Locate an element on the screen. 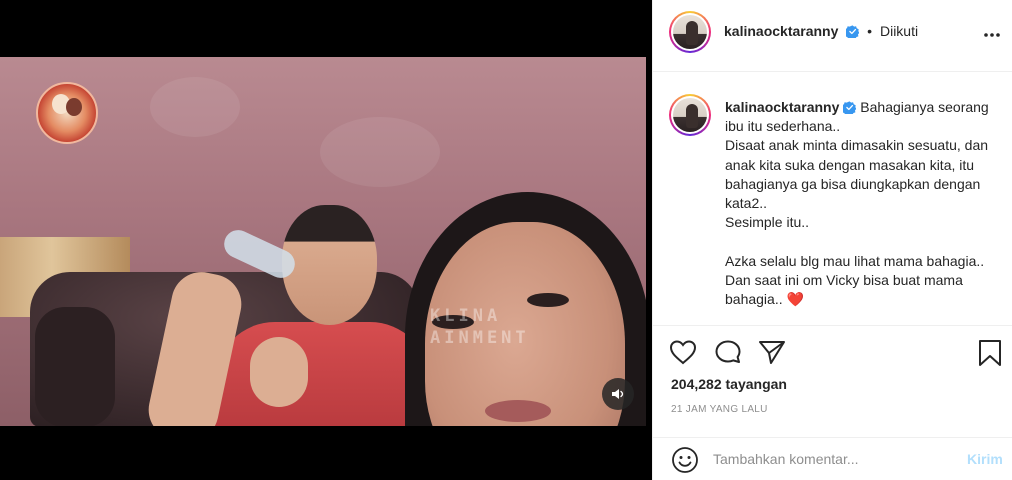  comment-bar: Kirim is located at coordinates (832, 458).